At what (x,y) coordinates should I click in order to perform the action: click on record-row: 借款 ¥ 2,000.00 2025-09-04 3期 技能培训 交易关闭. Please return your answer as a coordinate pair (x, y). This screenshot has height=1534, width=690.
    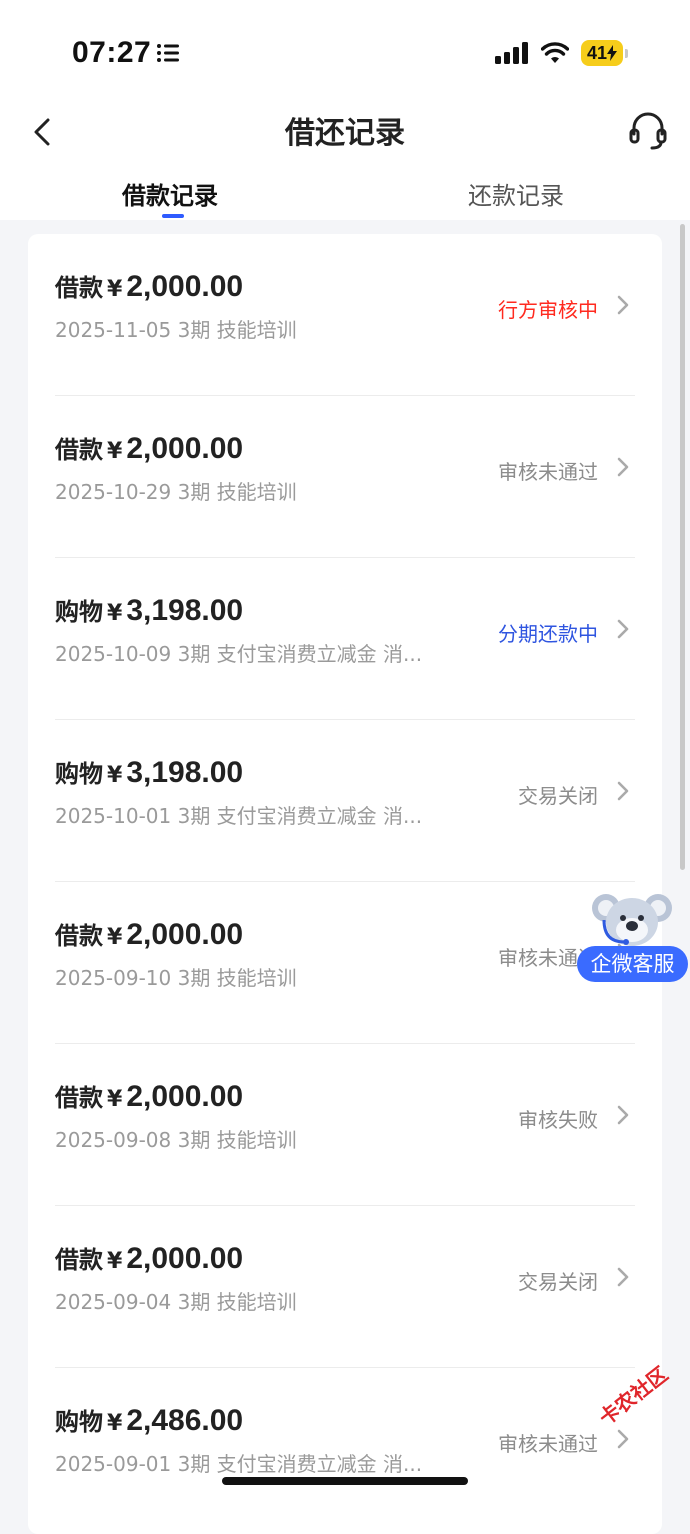
    Looking at the image, I should click on (345, 1287).